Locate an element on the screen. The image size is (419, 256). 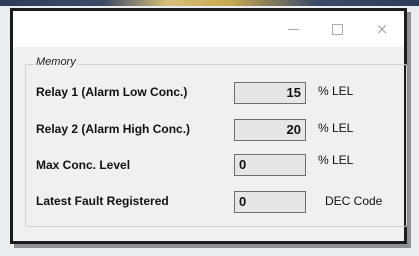
memory-group-title: Memory is located at coordinates (56, 62).